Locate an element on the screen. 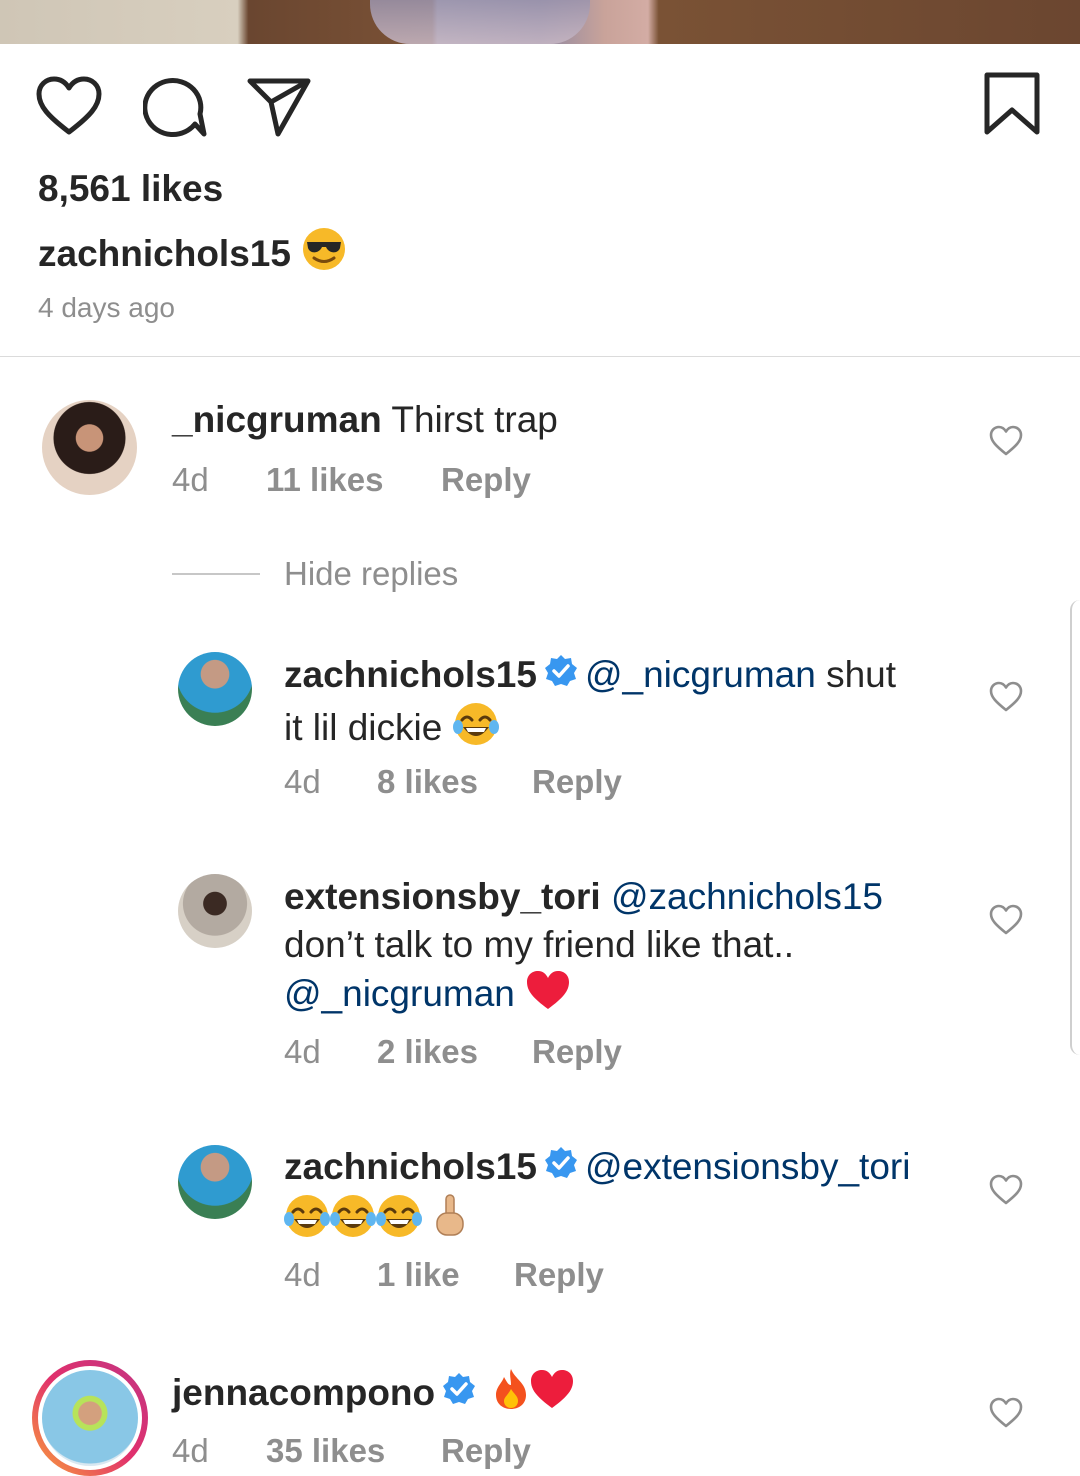 This screenshot has height=1476, width=1080. comment-username: jennacompono is located at coordinates (303, 1392).